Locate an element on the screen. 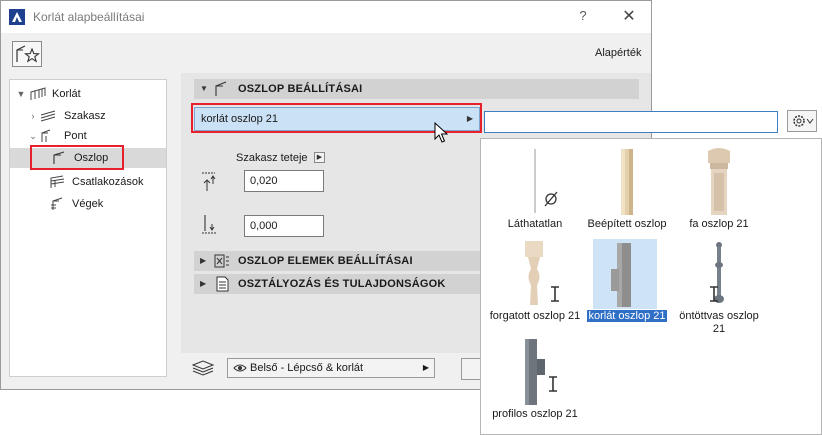 The image size is (822, 435). tree-item-point: ⌄ Pont is located at coordinates (88, 136).